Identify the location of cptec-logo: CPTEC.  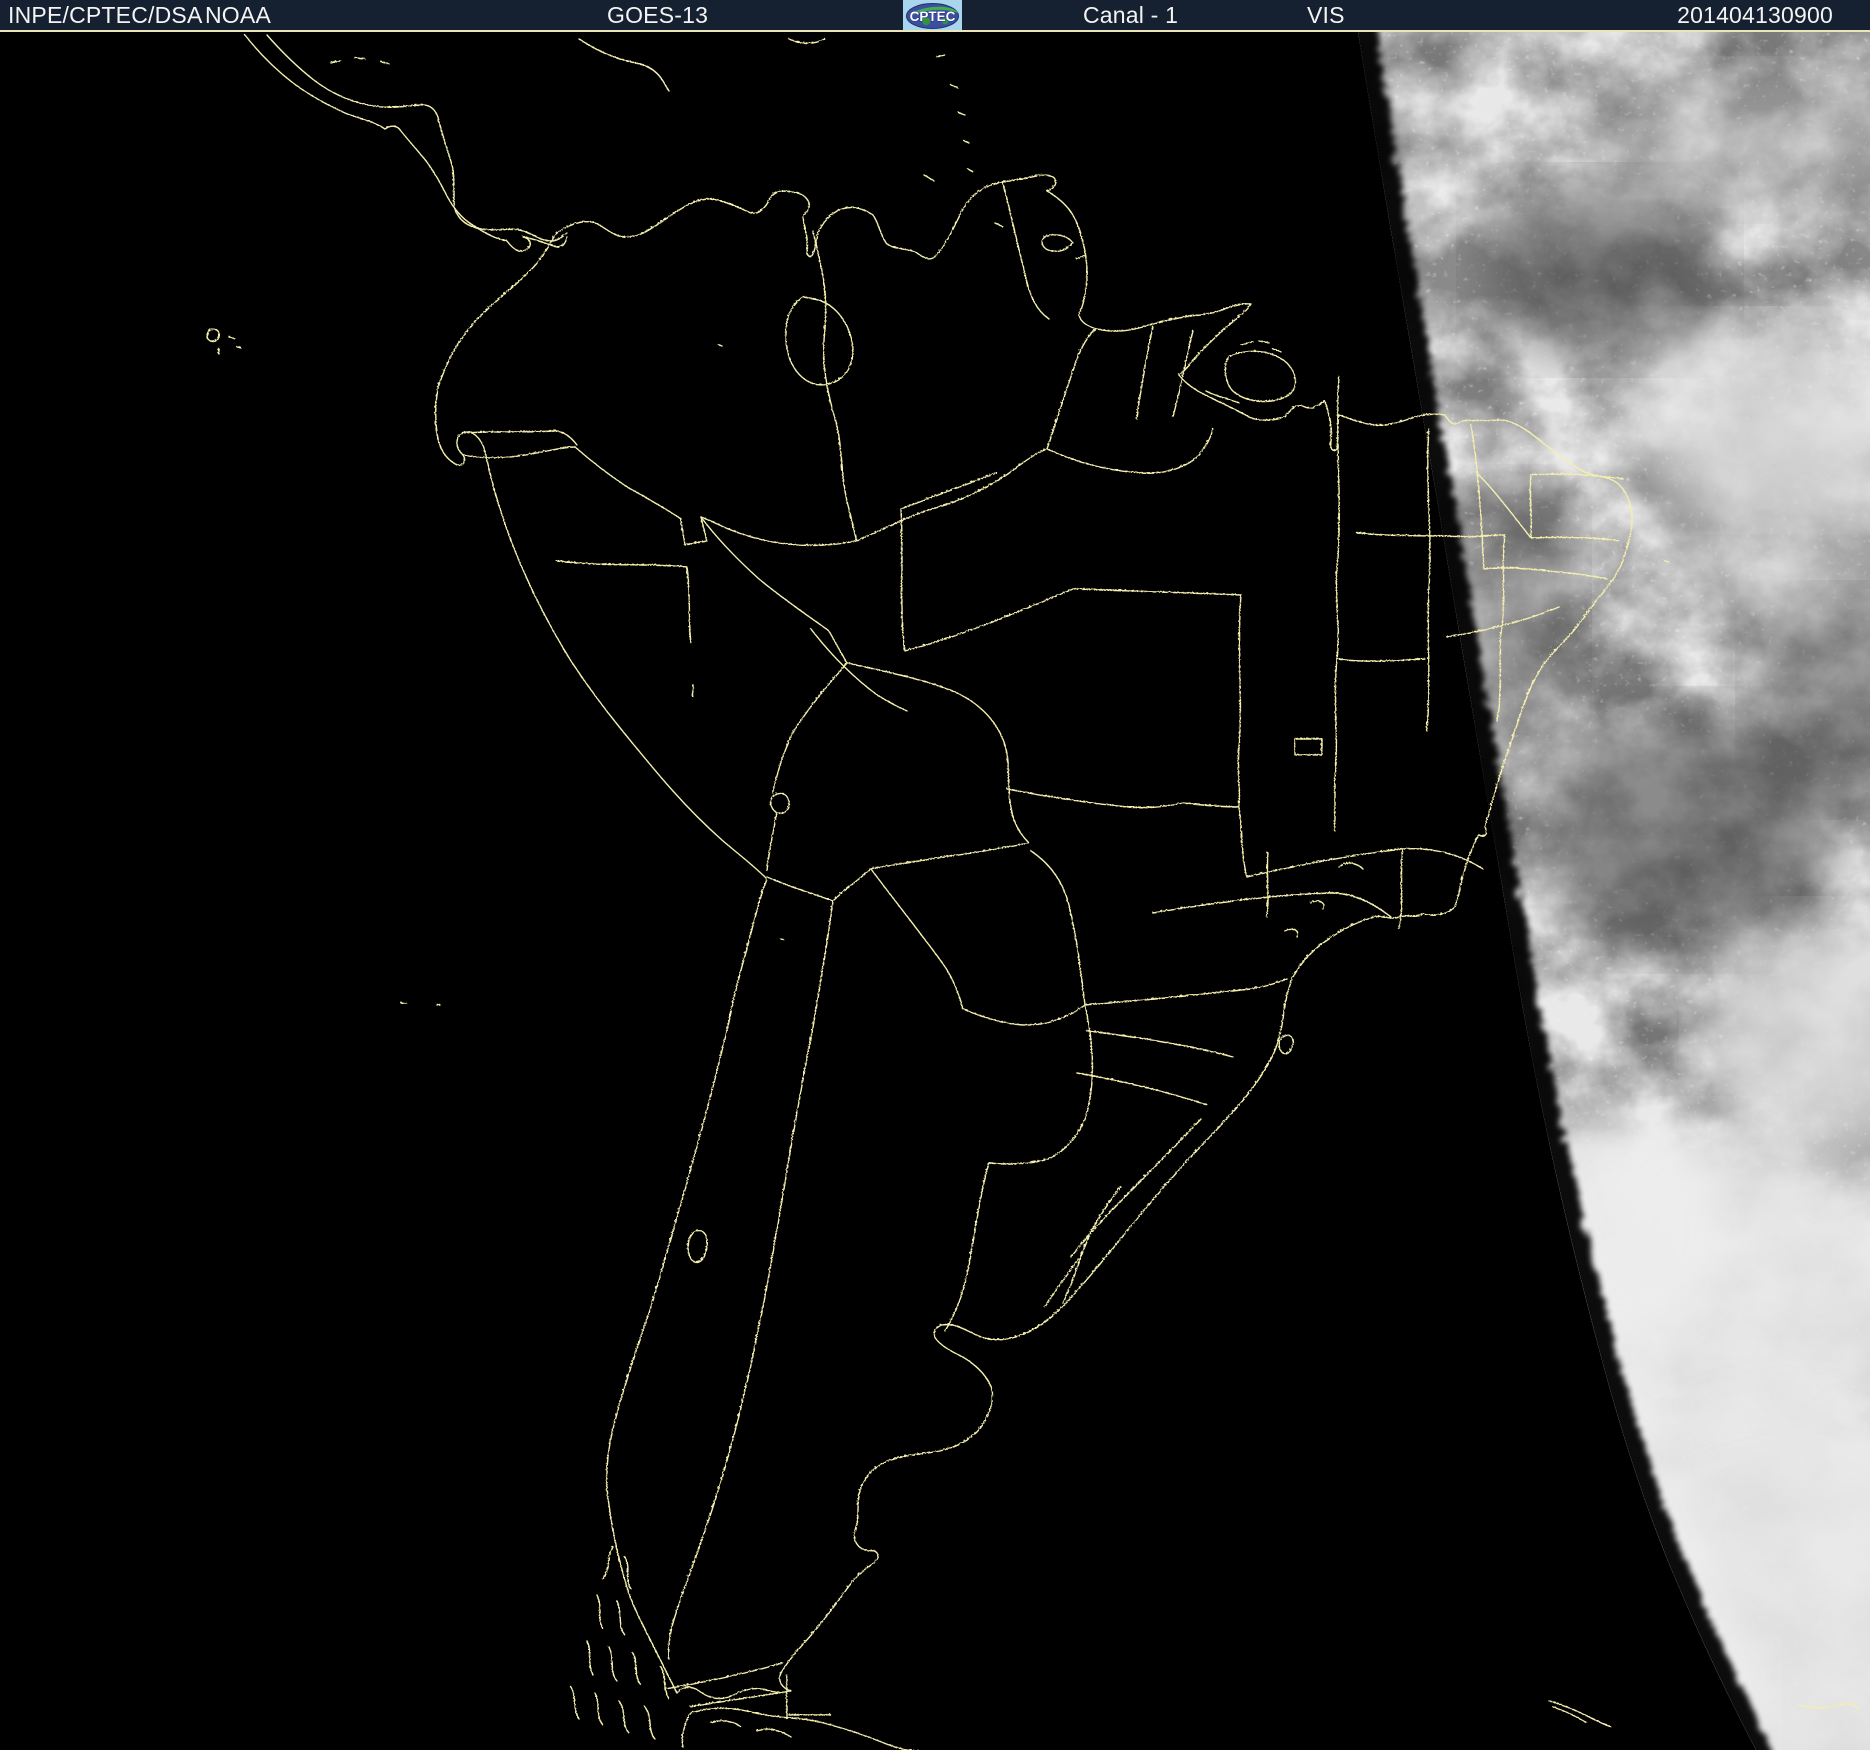
(932, 15).